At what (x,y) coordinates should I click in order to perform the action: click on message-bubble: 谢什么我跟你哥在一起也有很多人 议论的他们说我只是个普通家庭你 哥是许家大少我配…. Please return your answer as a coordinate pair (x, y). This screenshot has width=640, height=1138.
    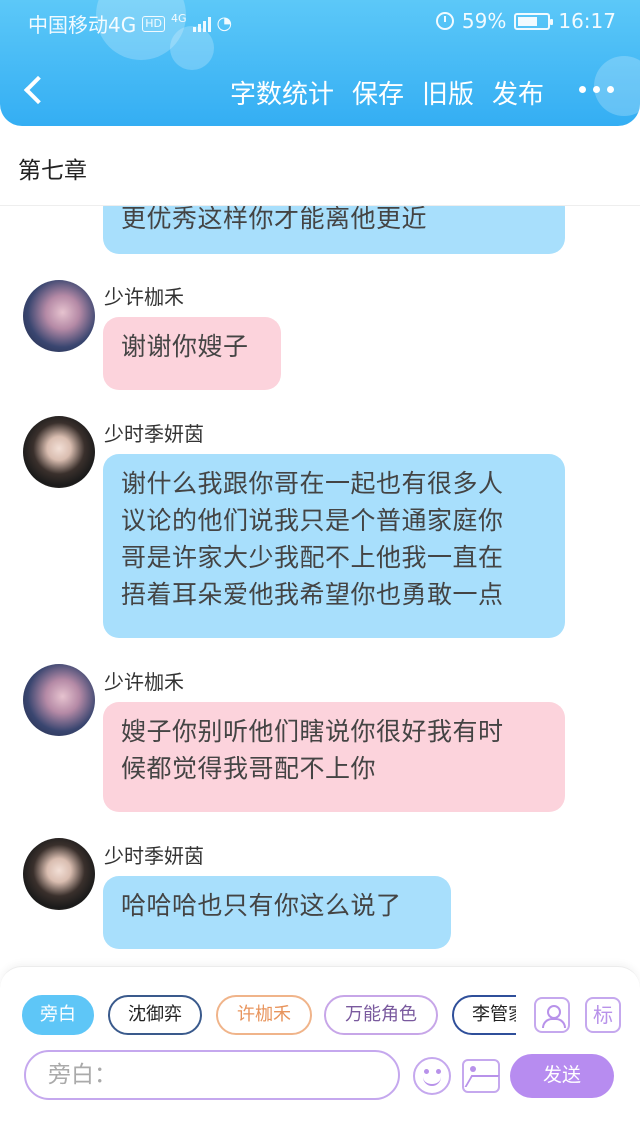
    Looking at the image, I should click on (334, 546).